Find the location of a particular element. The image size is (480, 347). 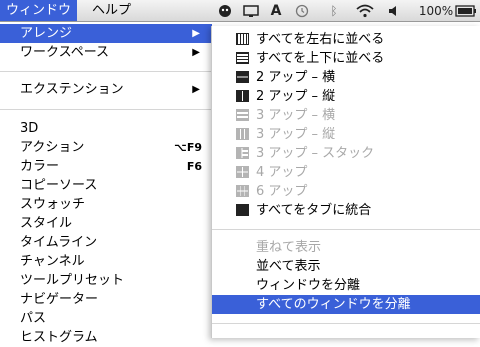

submenu-item-cascade: 重ねて表示 is located at coordinates (289, 247).